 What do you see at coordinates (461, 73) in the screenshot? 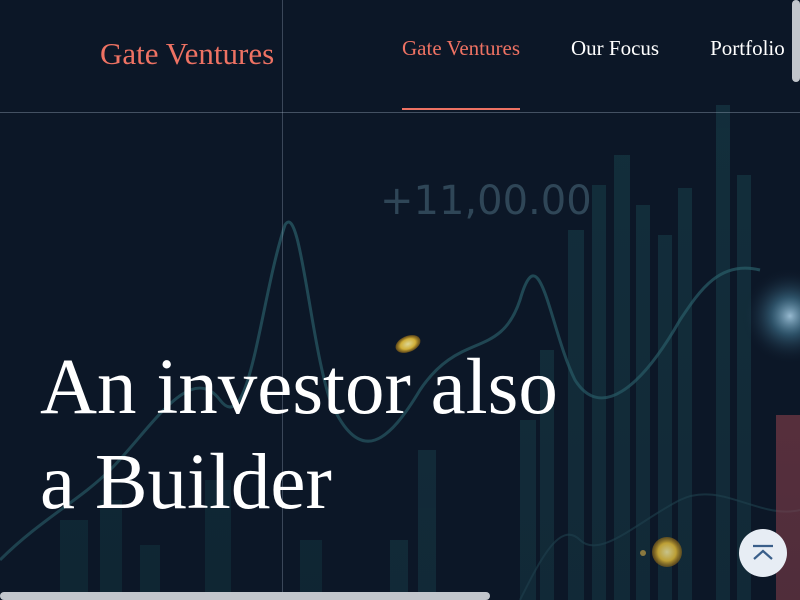
I see `nav-item-gate-ventures: Gate Ventures` at bounding box center [461, 73].